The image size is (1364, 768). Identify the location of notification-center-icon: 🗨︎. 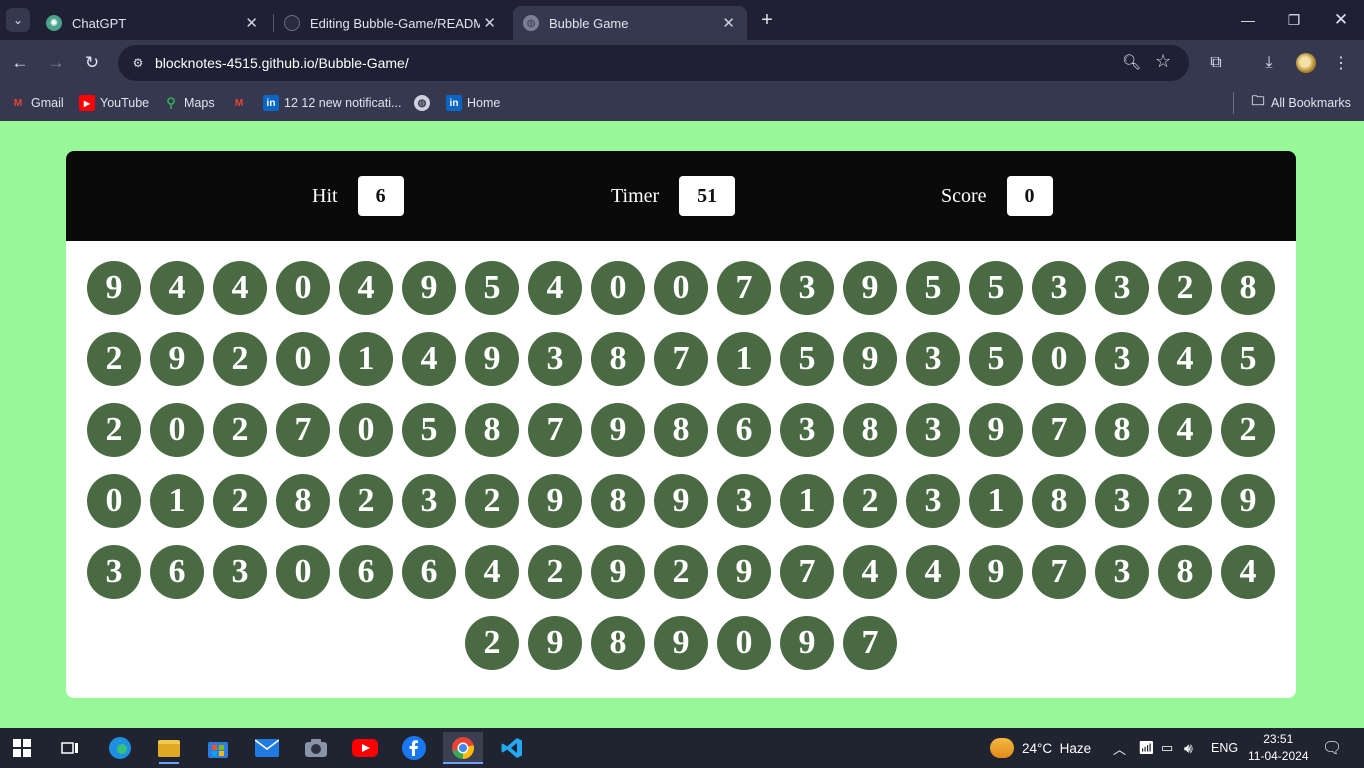
(1332, 748).